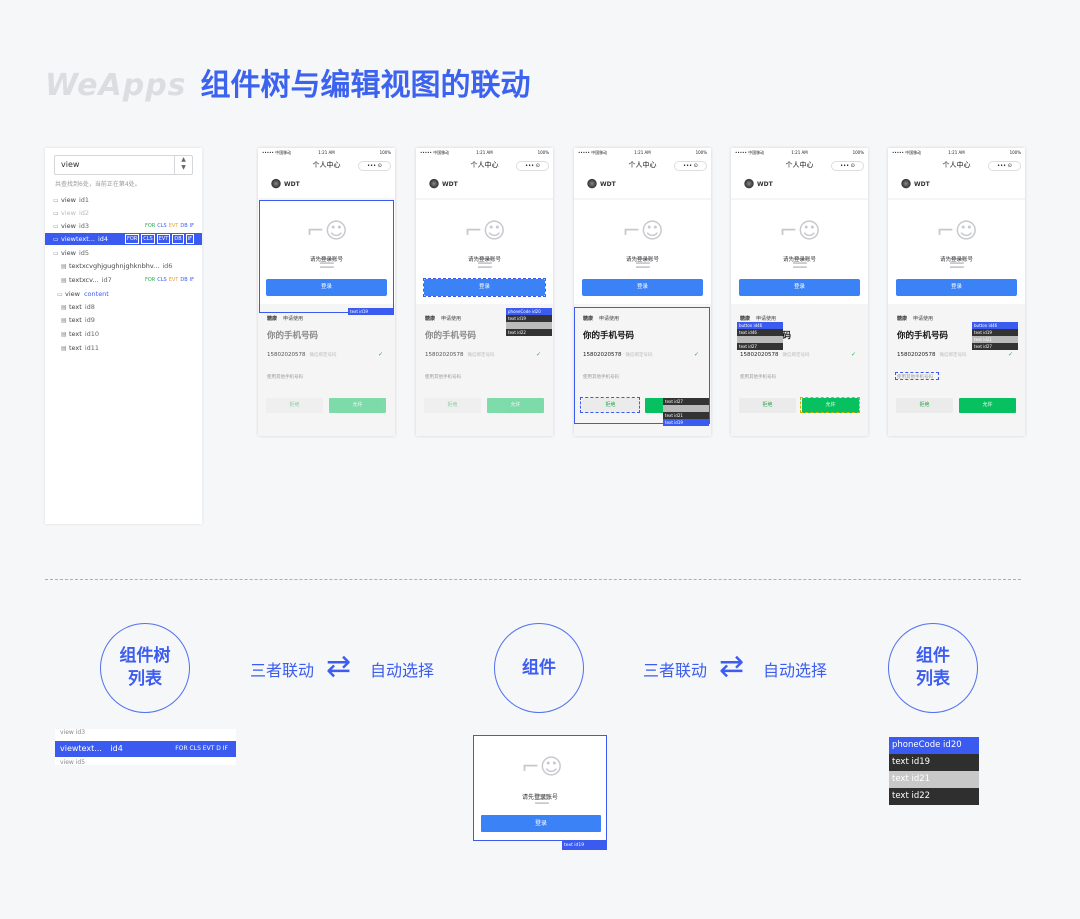 The width and height of the screenshot is (1080, 919). What do you see at coordinates (371, 311) in the screenshot?
I see `selection-label: text id19` at bounding box center [371, 311].